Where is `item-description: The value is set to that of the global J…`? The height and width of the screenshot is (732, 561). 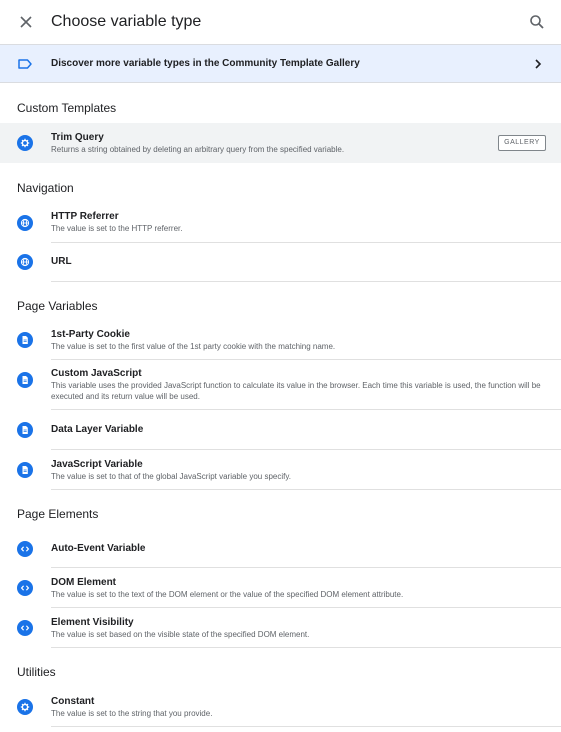 item-description: The value is set to that of the global J… is located at coordinates (171, 476).